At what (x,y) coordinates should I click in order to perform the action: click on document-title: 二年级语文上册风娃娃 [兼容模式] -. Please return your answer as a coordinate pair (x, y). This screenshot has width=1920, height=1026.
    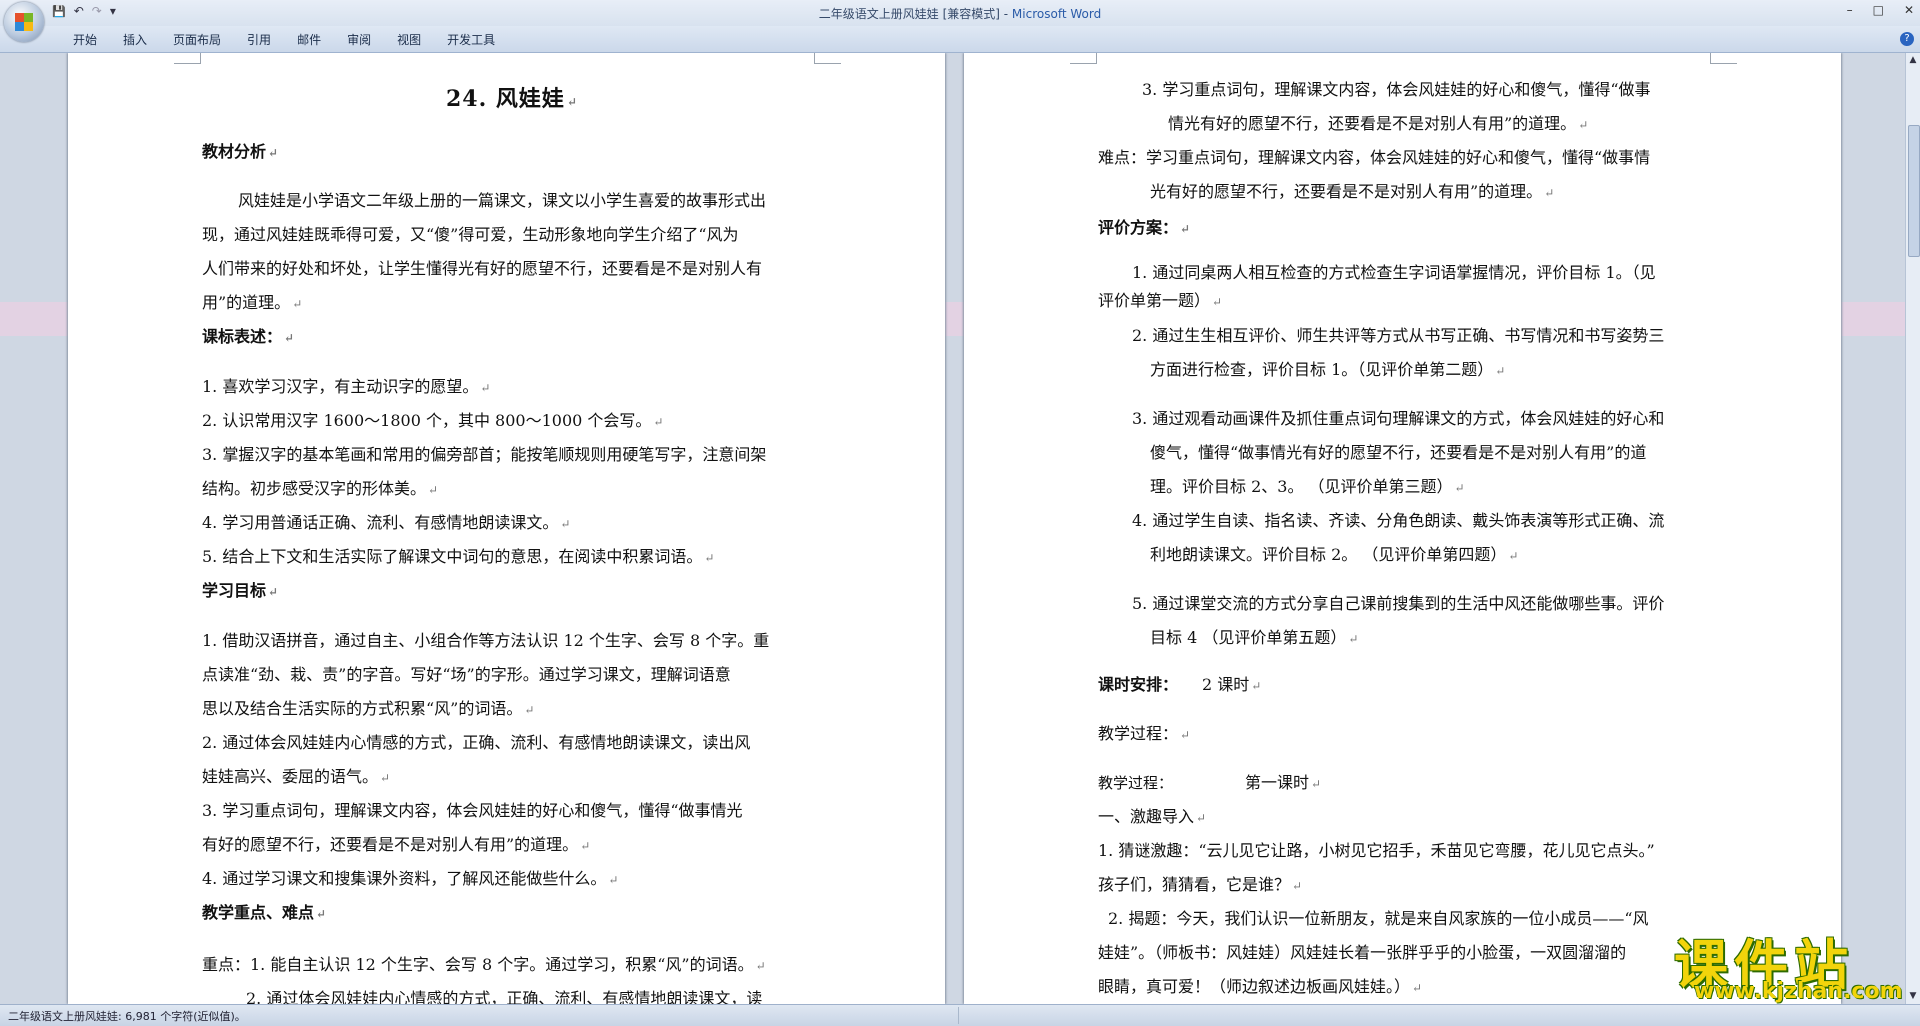
    Looking at the image, I should click on (915, 14).